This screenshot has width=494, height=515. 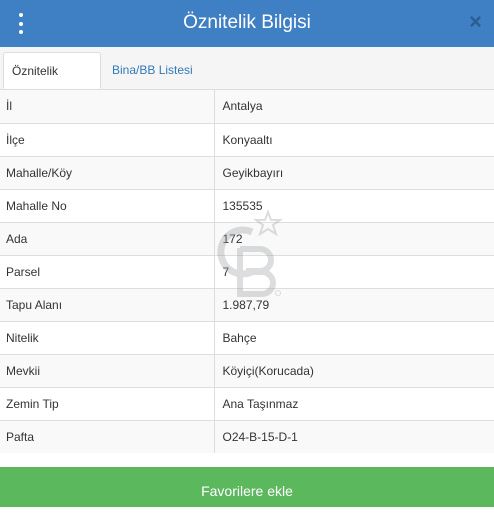 I want to click on dialog-header: Öznitelik Bilgisi ×, so click(x=247, y=23).